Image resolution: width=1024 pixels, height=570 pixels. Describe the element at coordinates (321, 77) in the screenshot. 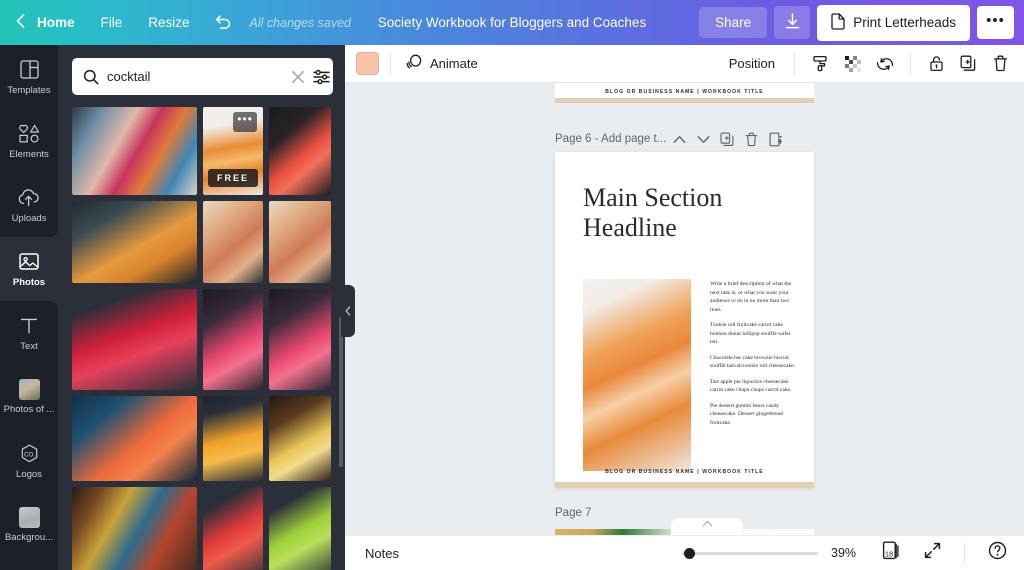

I see `filter-sliders-icon` at that location.